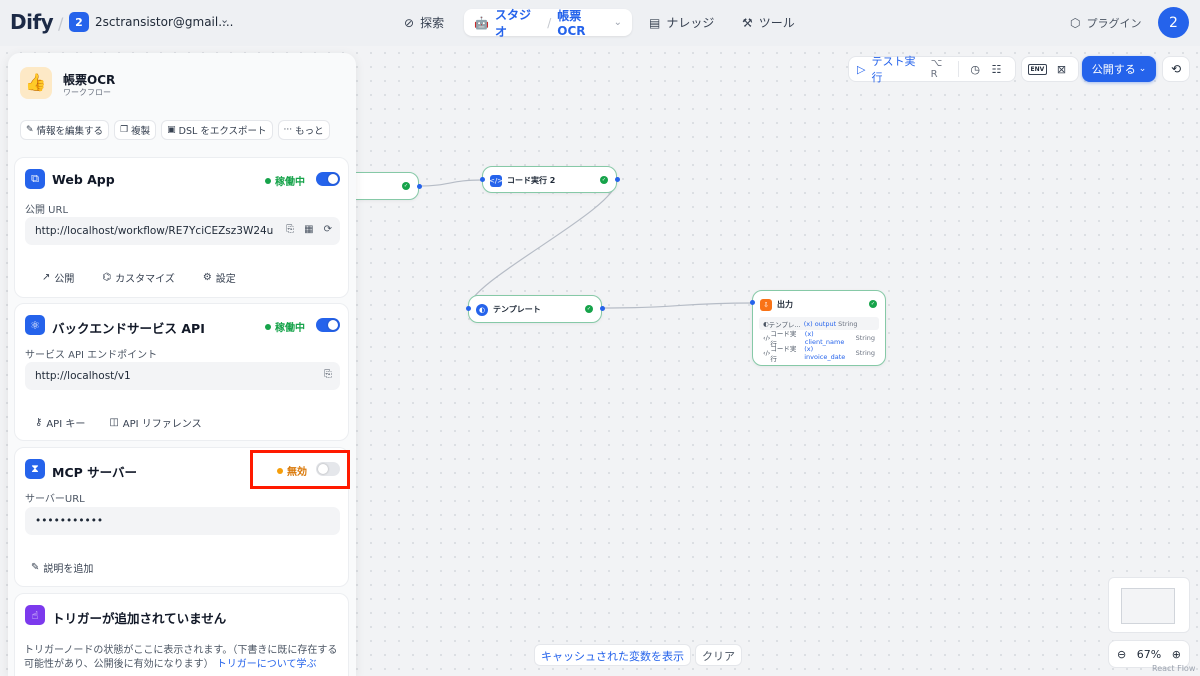 This screenshot has height=676, width=1200. I want to click on play-icon: ▷, so click(861, 69).